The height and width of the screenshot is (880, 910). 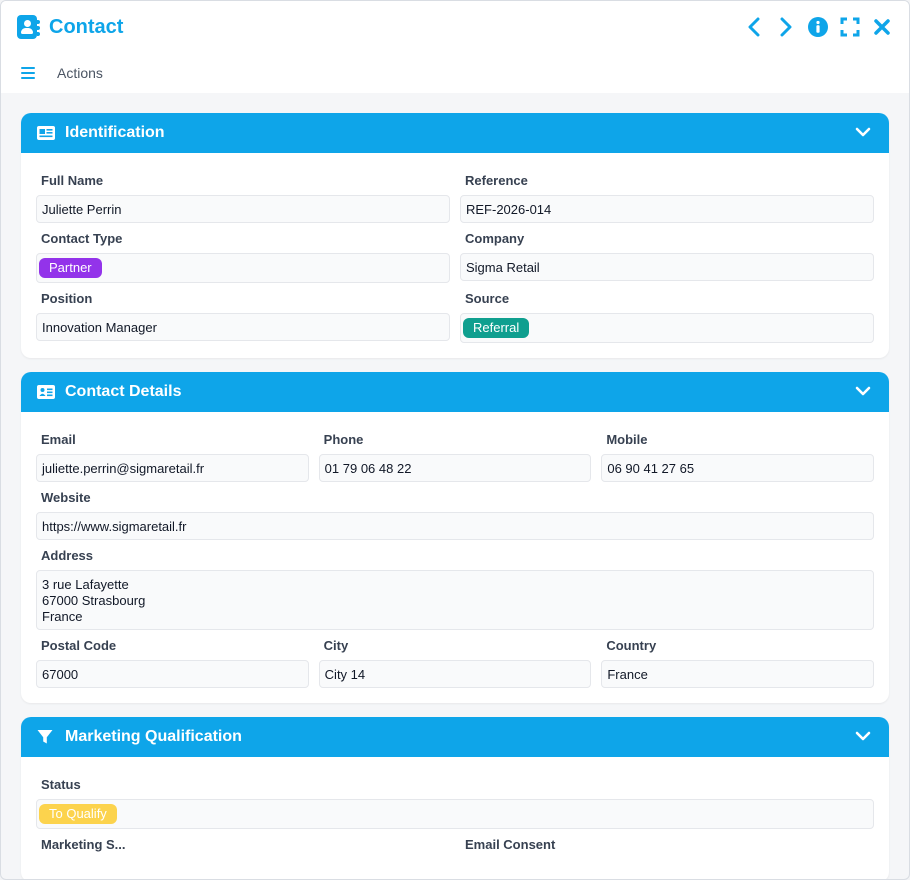 I want to click on contact-type-field: Partner, so click(x=243, y=268).